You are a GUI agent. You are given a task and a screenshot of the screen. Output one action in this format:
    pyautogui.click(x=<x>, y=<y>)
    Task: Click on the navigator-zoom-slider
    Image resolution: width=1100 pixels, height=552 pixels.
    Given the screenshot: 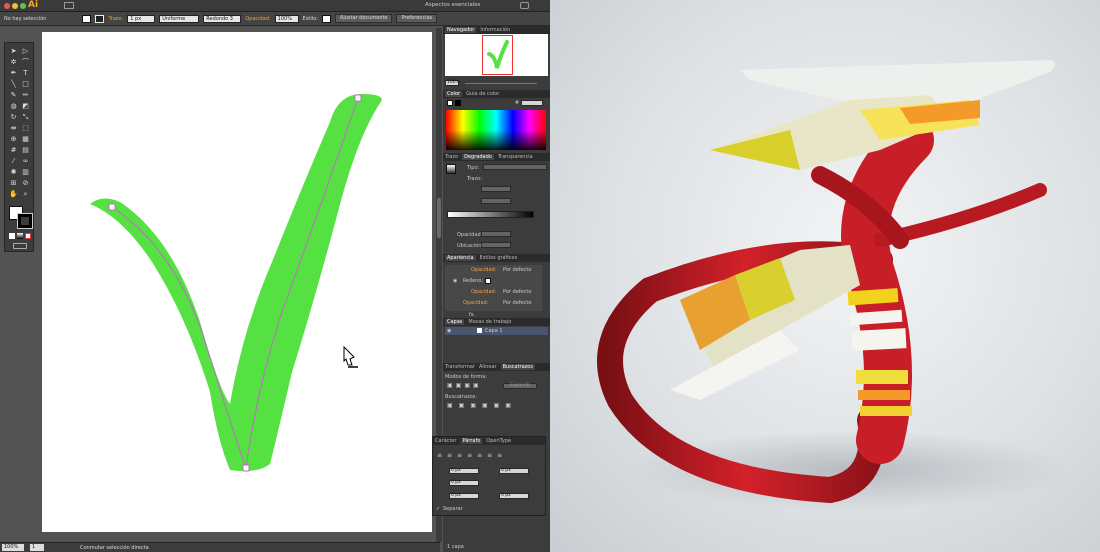 What is the action you would take?
    pyautogui.click(x=501, y=83)
    